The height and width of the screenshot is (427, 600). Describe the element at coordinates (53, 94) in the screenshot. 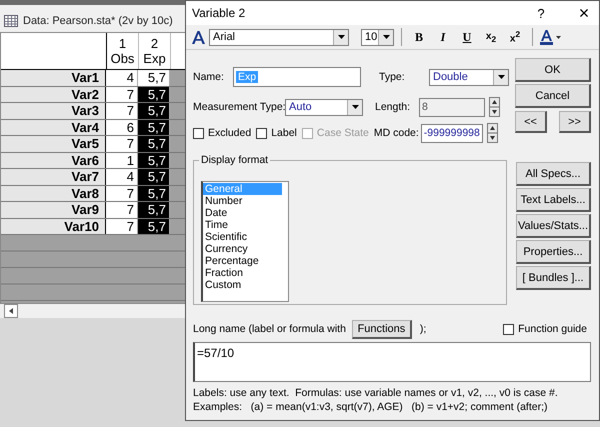

I see `row-header: Var2` at that location.